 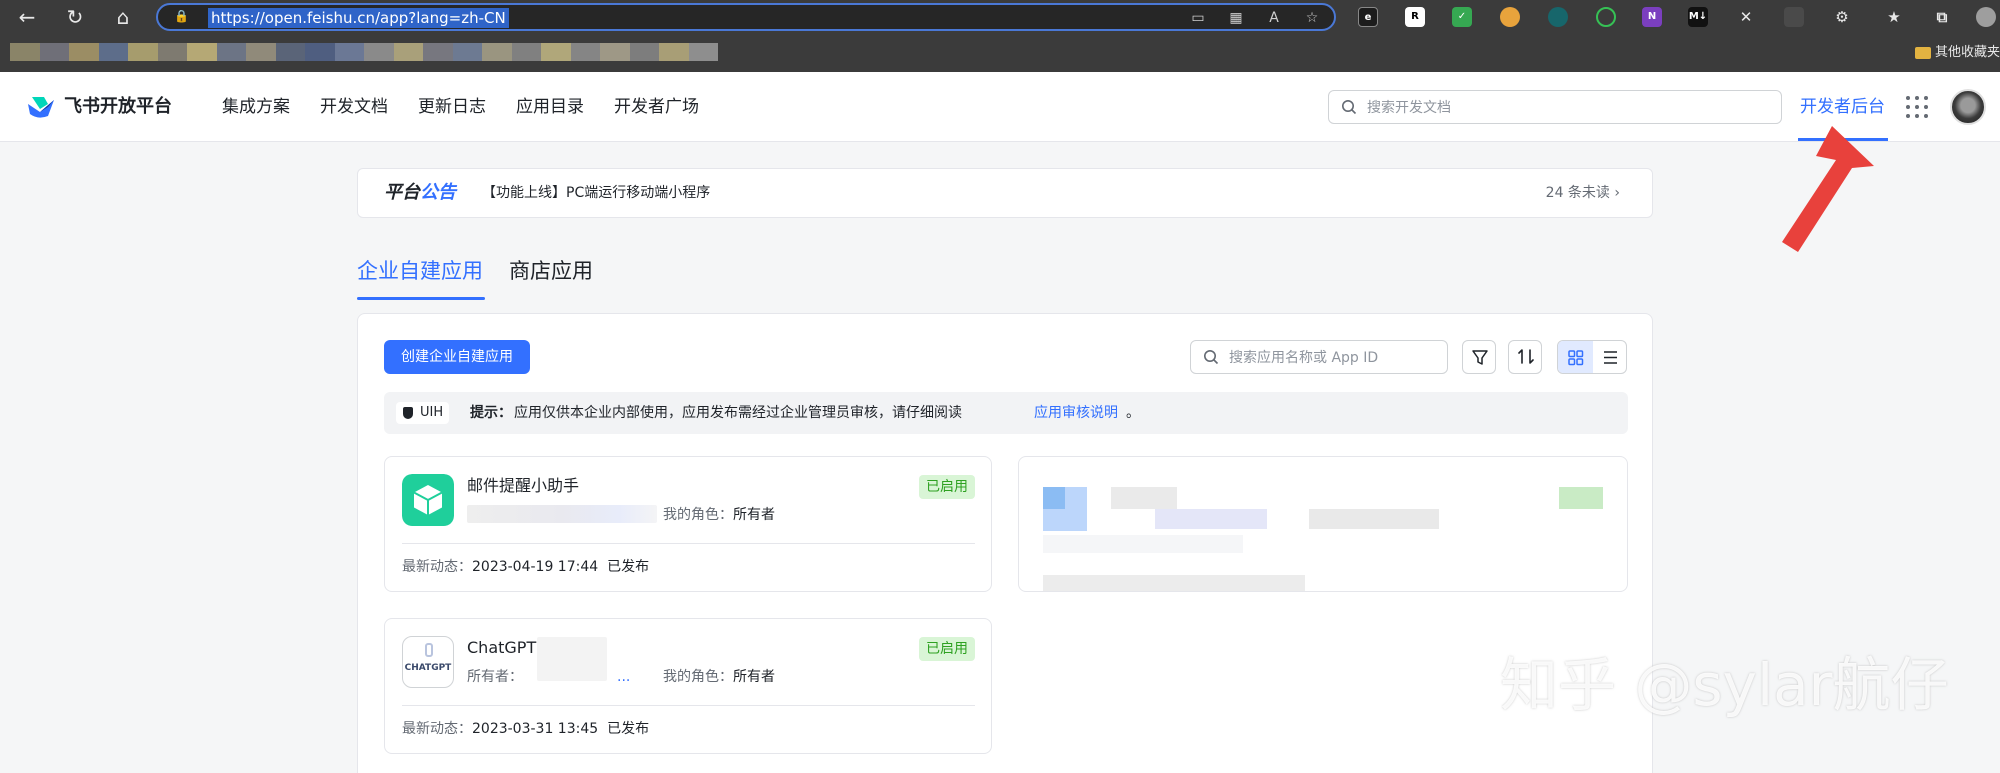 What do you see at coordinates (656, 107) in the screenshot?
I see `nav-developer-square: 开发者广场` at bounding box center [656, 107].